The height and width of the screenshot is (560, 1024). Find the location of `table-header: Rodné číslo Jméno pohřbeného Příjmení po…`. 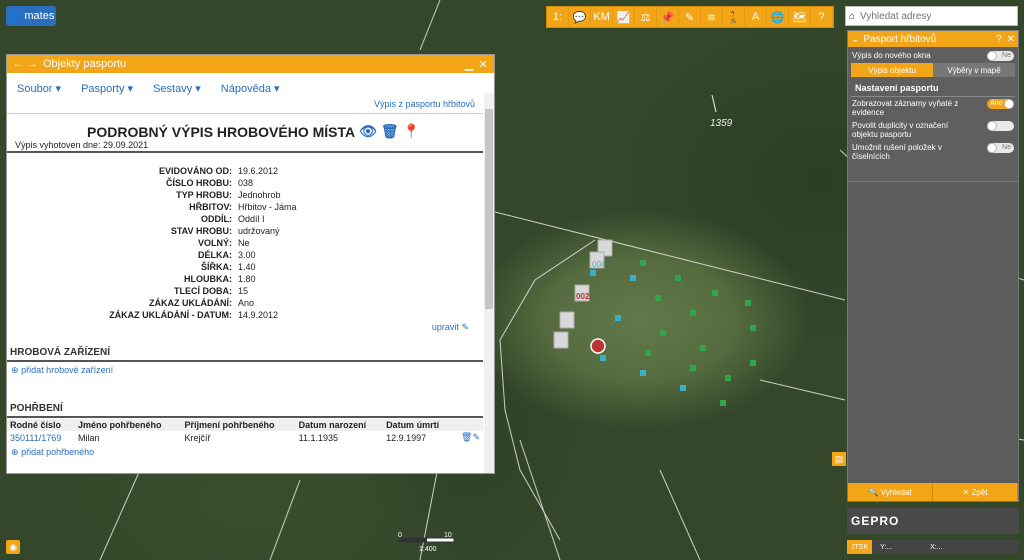

table-header: Rodné číslo Jméno pohřbeného Příjmení po… is located at coordinates (245, 425).